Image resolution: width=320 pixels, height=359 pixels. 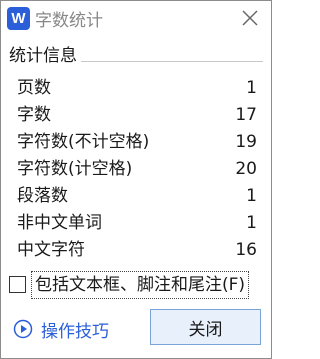 I want to click on dialog-title: 字数统计, so click(x=69, y=21).